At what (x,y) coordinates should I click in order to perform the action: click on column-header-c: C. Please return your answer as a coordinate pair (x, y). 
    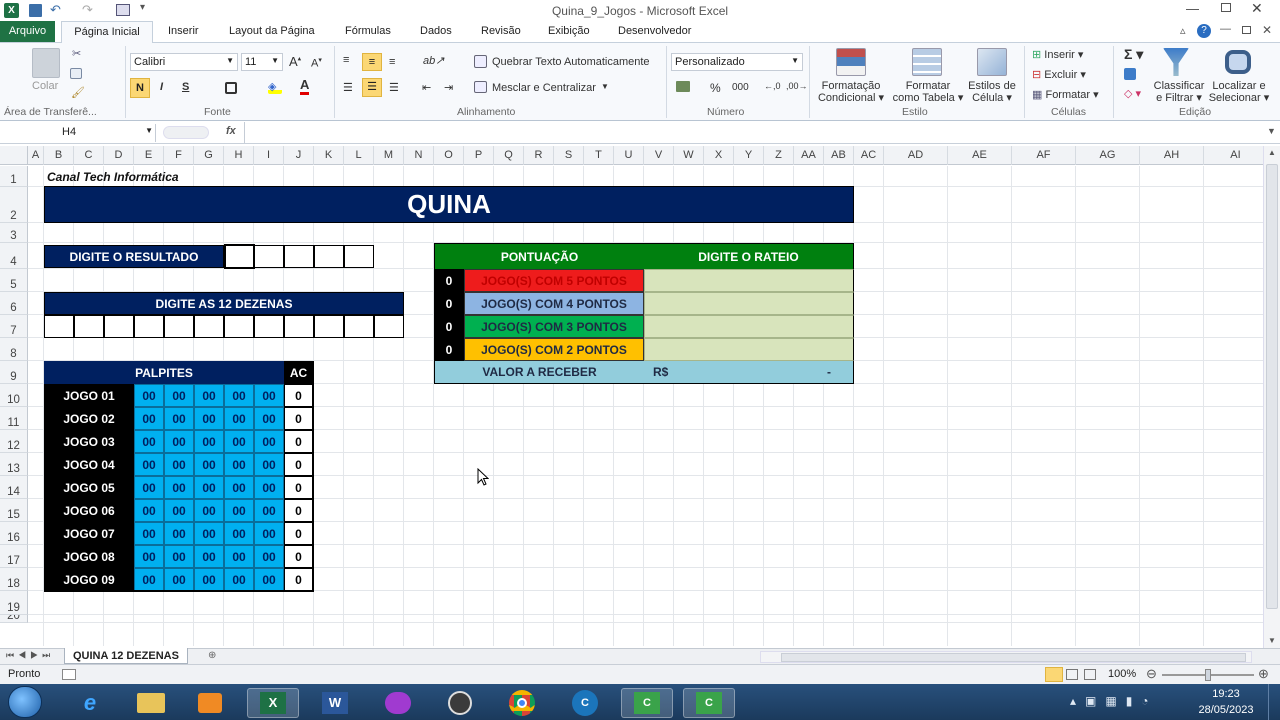
    Looking at the image, I should click on (89, 155).